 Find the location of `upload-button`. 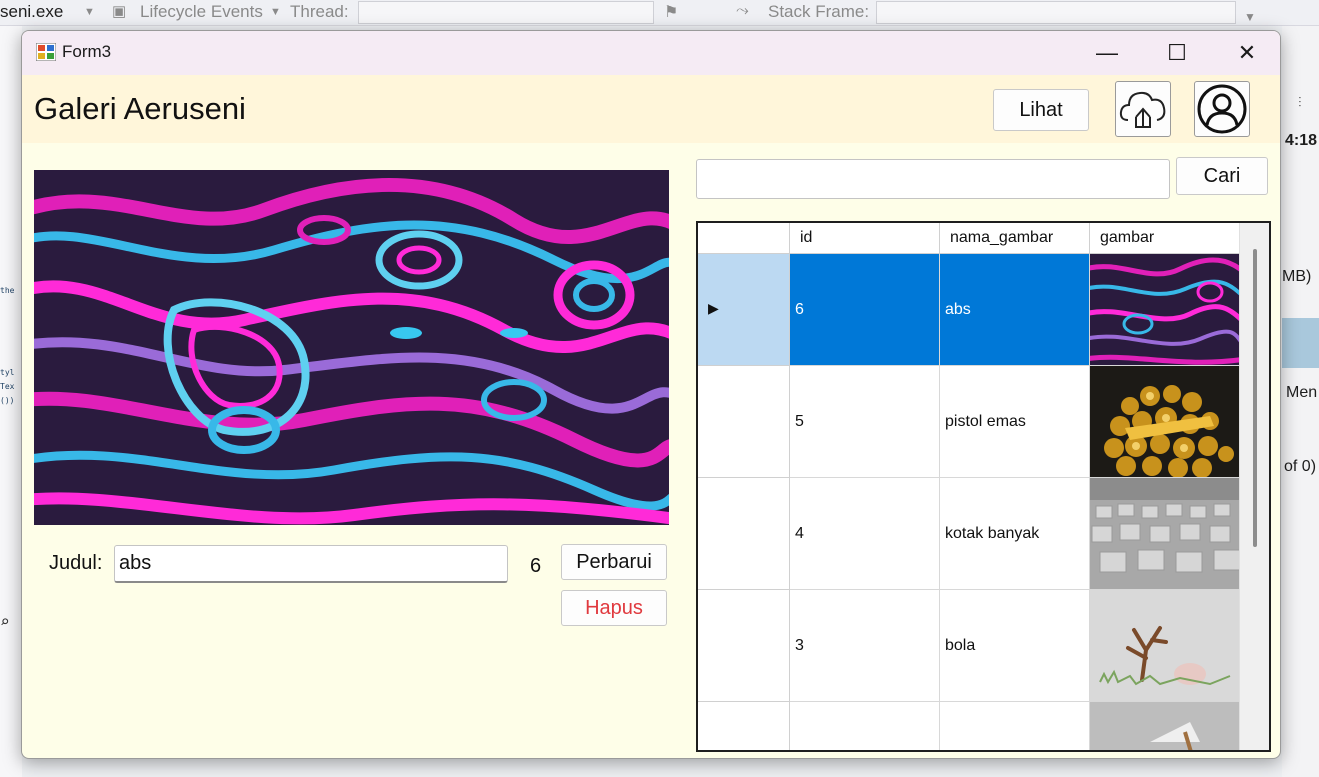

upload-button is located at coordinates (1143, 109).